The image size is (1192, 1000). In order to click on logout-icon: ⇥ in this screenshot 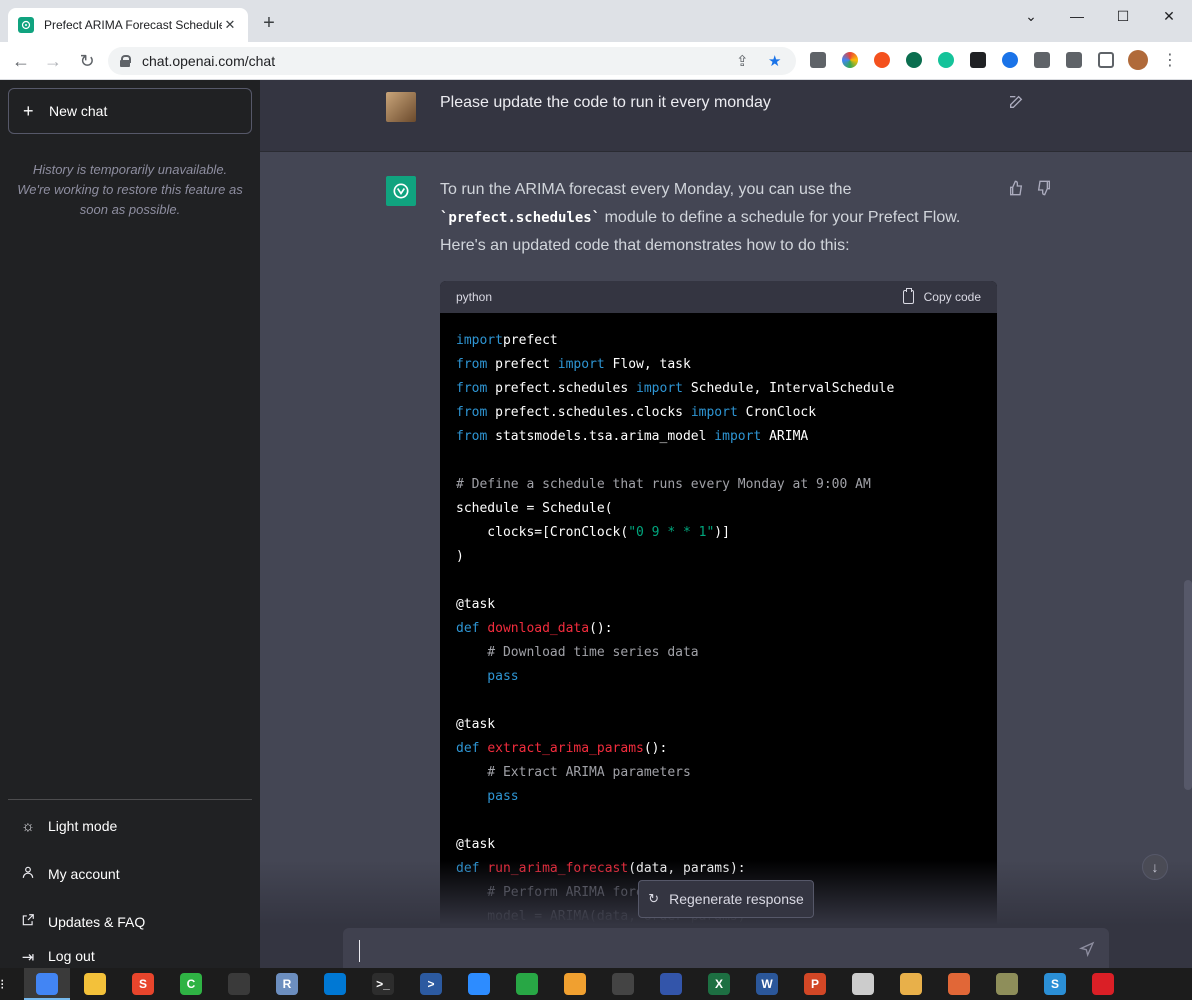, I will do `click(28, 957)`.